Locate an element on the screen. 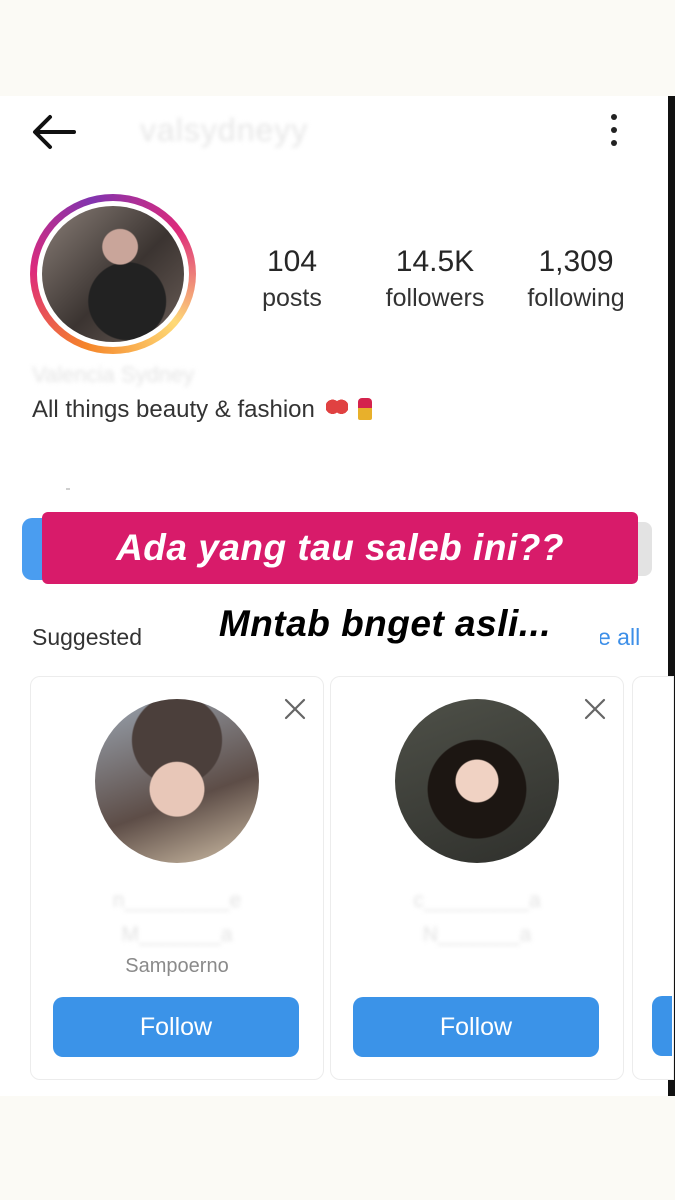 The height and width of the screenshot is (1200, 675). suggested-card: c_________a N_______a Follow is located at coordinates (477, 878).